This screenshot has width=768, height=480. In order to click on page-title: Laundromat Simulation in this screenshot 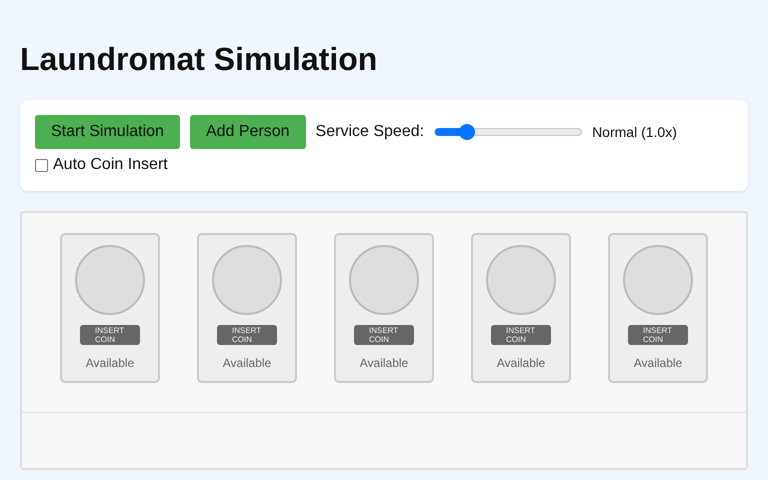, I will do `click(199, 59)`.